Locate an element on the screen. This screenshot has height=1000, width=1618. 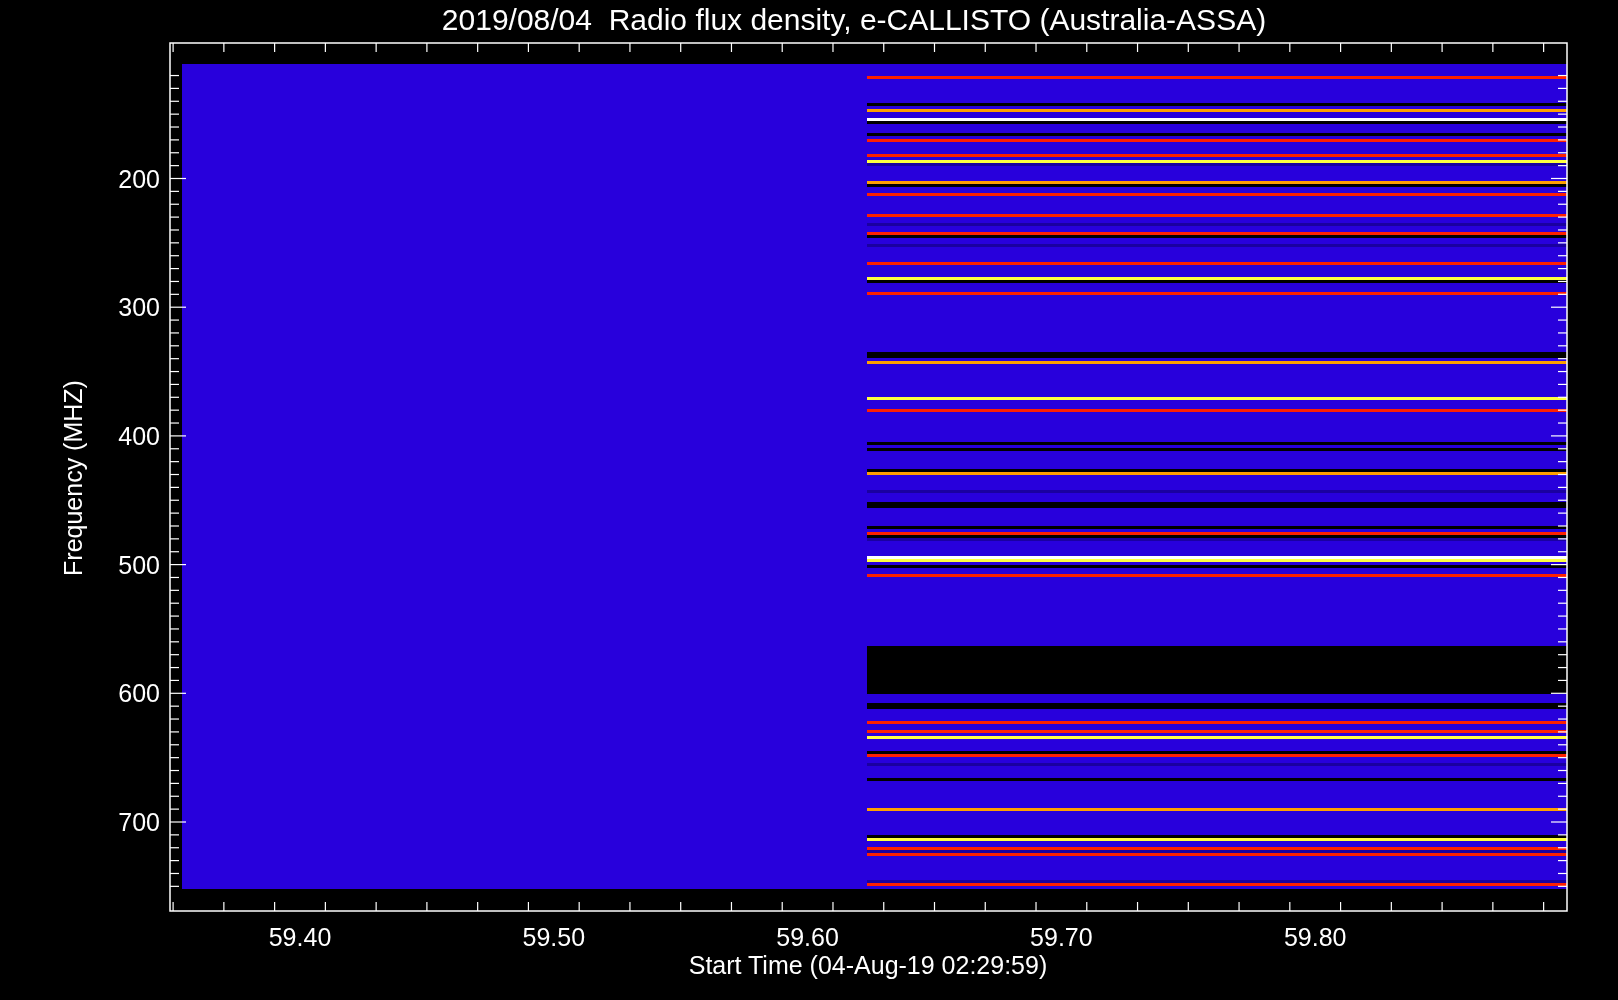
axis-tick-label: 200 is located at coordinates (139, 178).